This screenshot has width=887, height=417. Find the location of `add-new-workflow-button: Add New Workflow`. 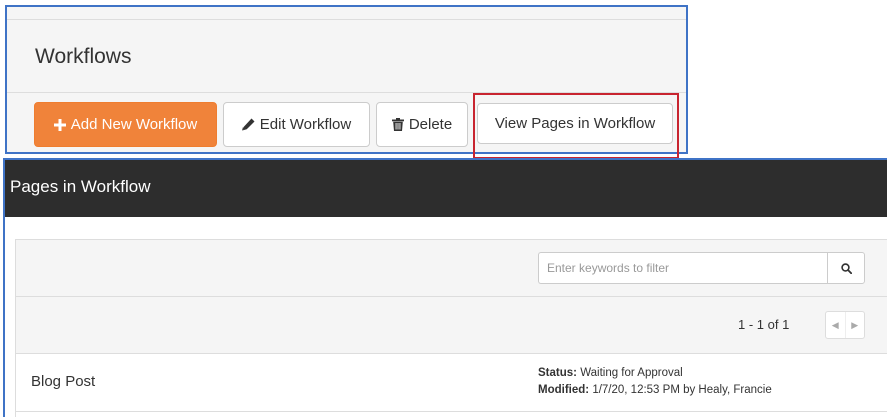

add-new-workflow-button: Add New Workflow is located at coordinates (125, 124).